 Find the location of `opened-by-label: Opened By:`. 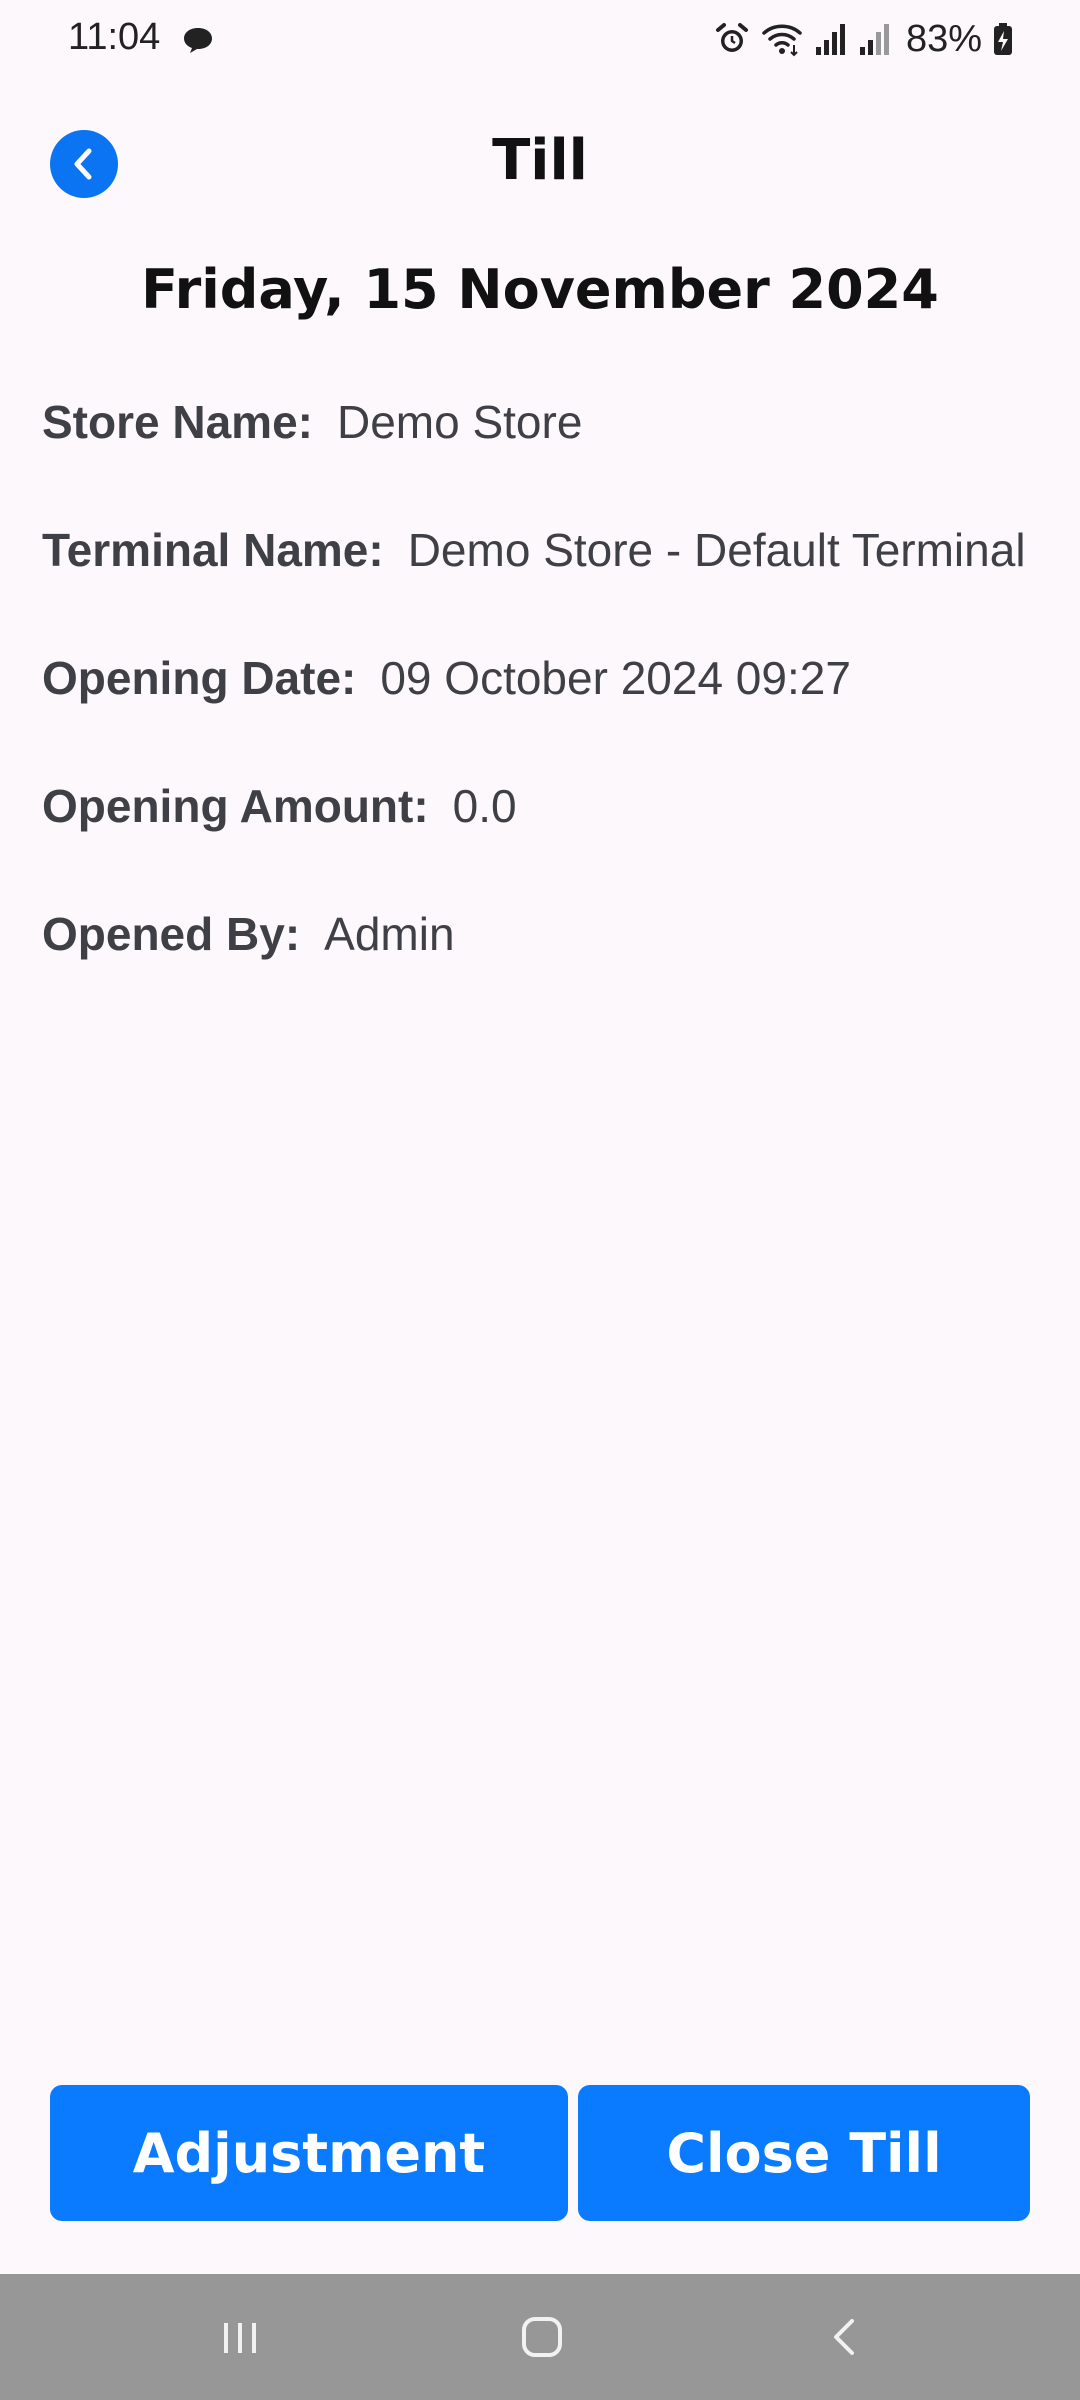

opened-by-label: Opened By: is located at coordinates (171, 934).